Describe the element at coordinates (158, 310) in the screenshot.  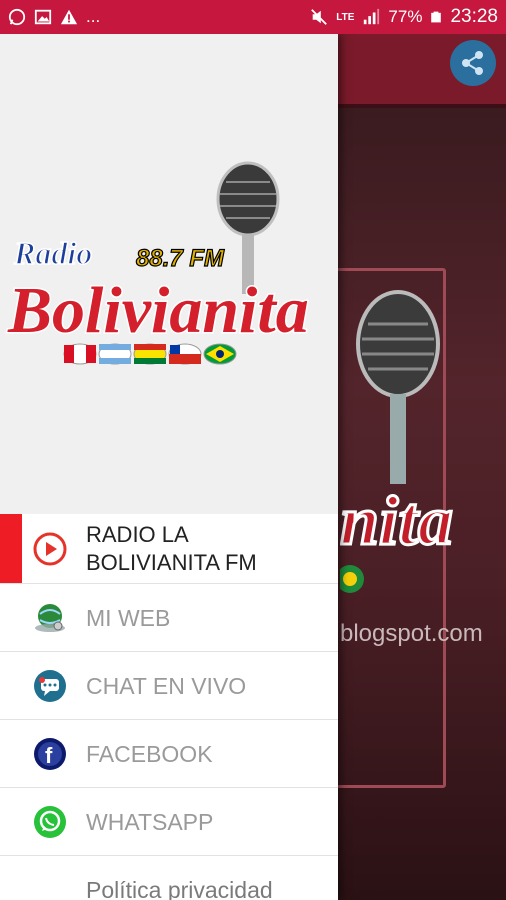
I see `svg-text: Bolivianita` at that location.